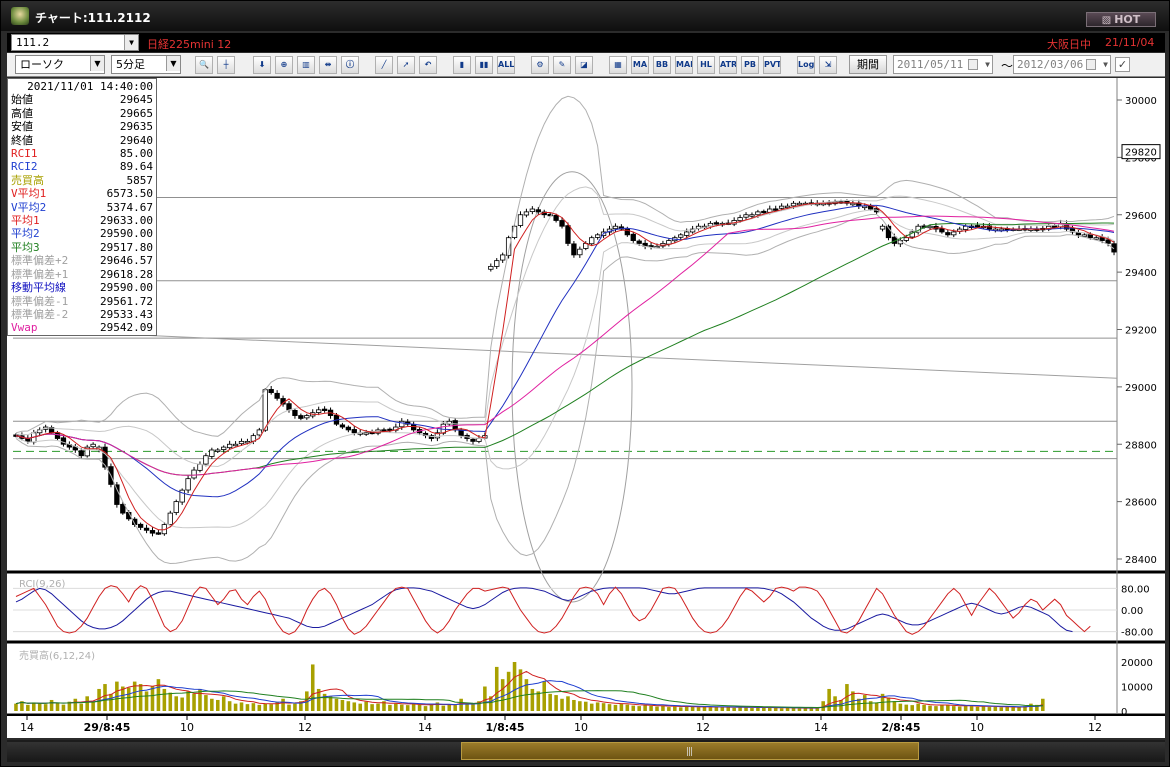  I want to click on period-select: 5分足 ▼, so click(146, 64).